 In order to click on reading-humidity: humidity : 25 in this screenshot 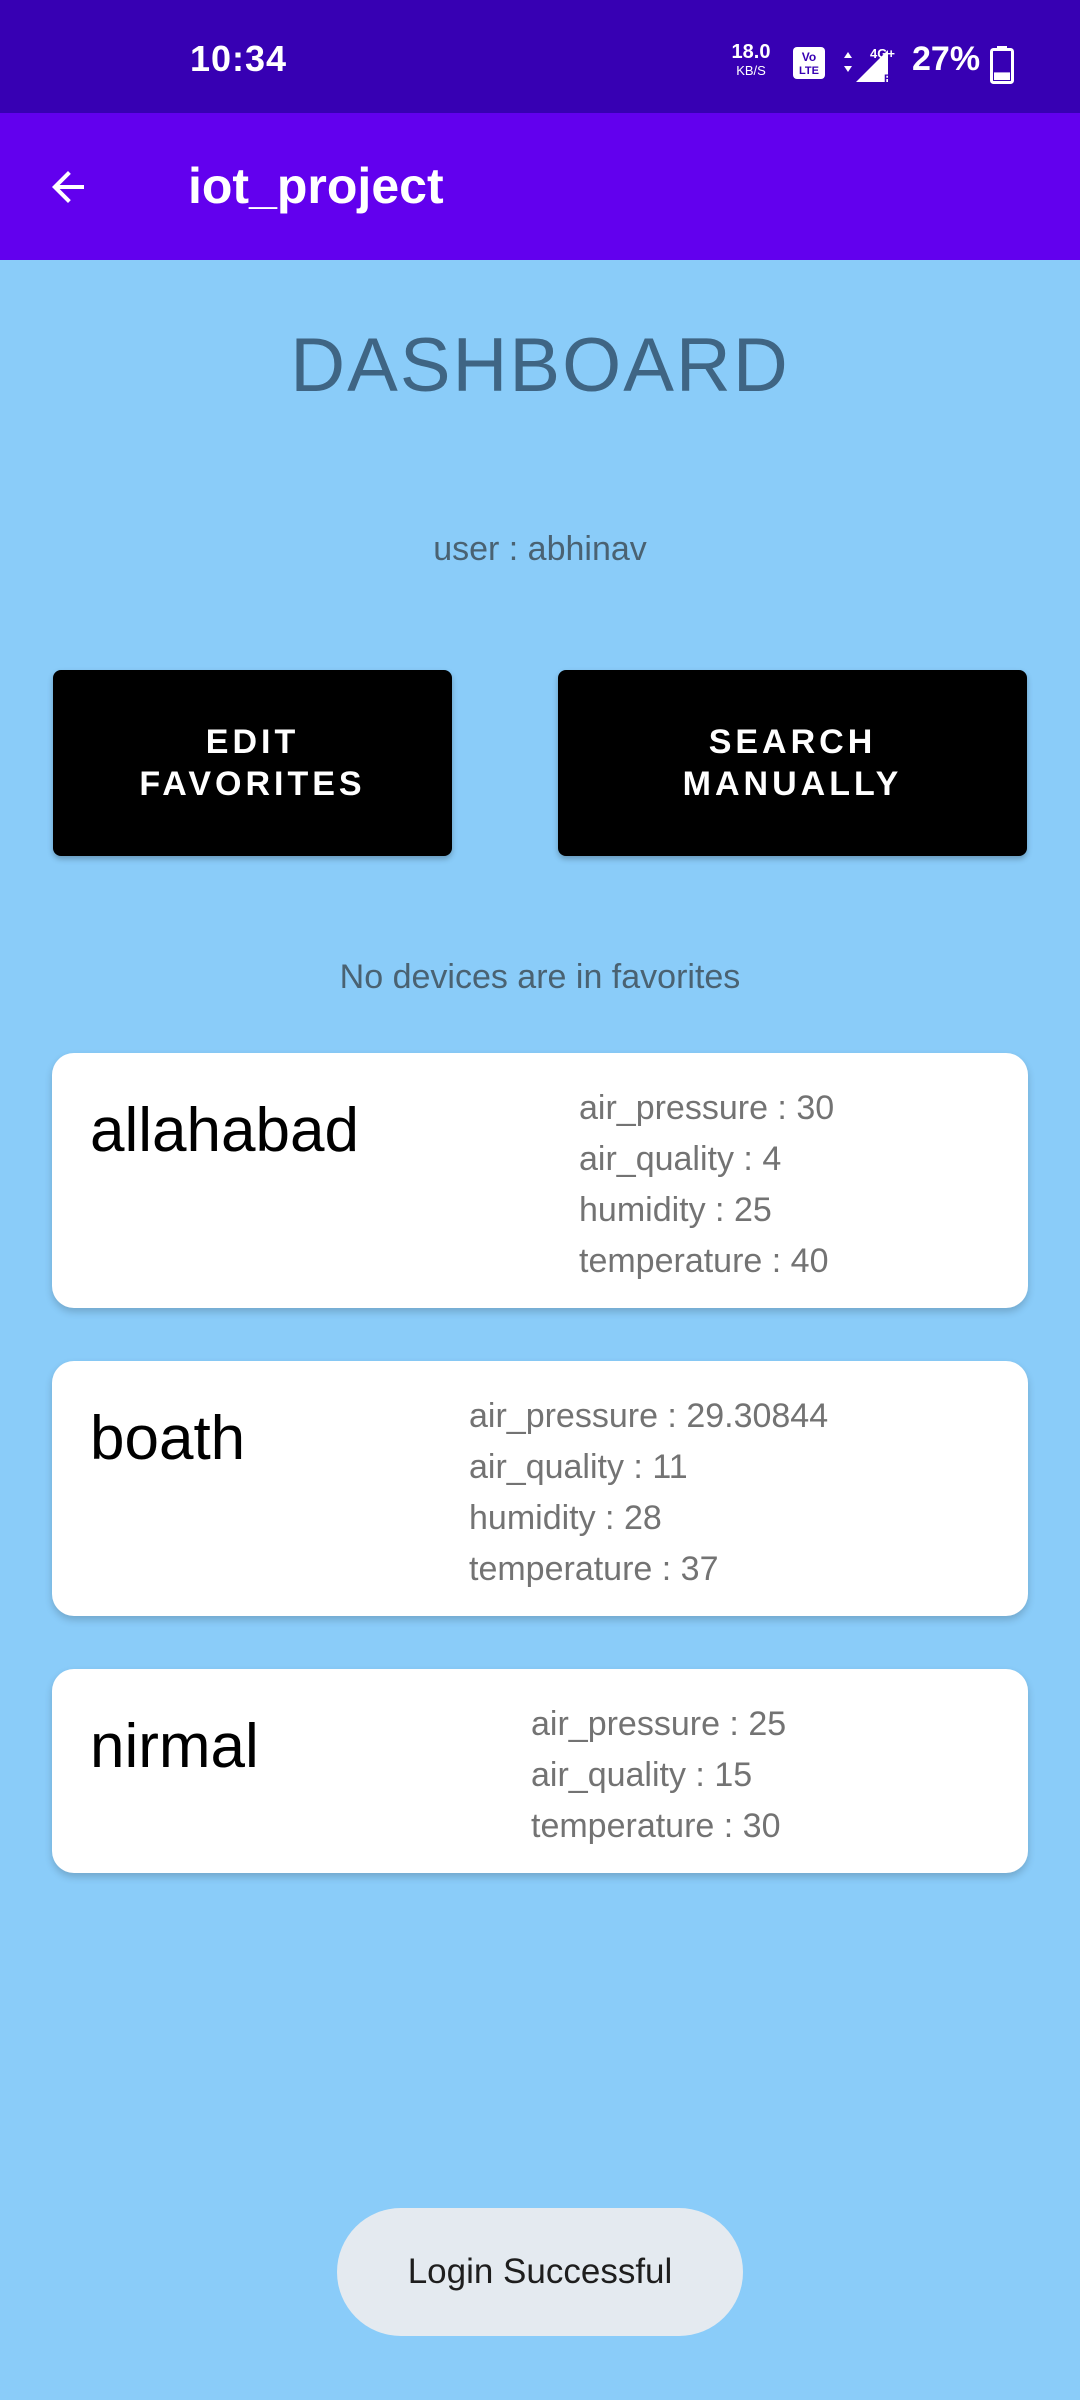, I will do `click(675, 1210)`.